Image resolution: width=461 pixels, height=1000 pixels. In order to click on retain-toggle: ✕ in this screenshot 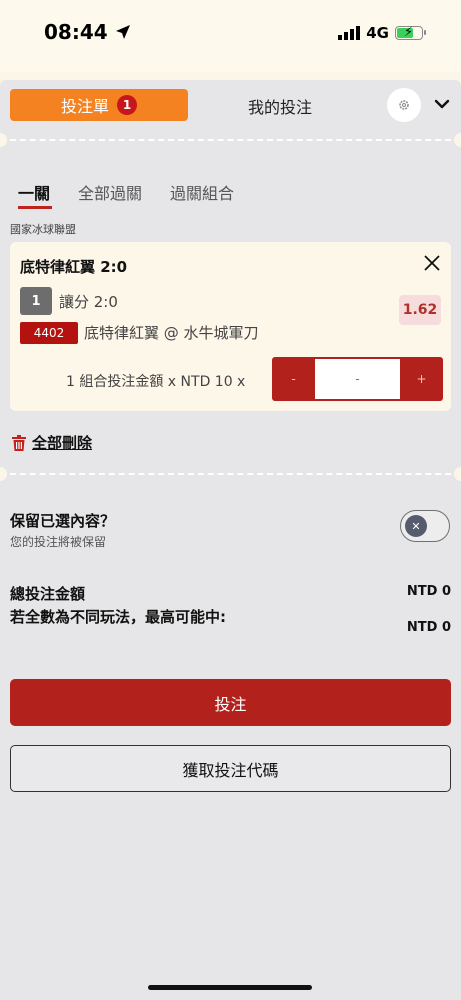, I will do `click(425, 526)`.